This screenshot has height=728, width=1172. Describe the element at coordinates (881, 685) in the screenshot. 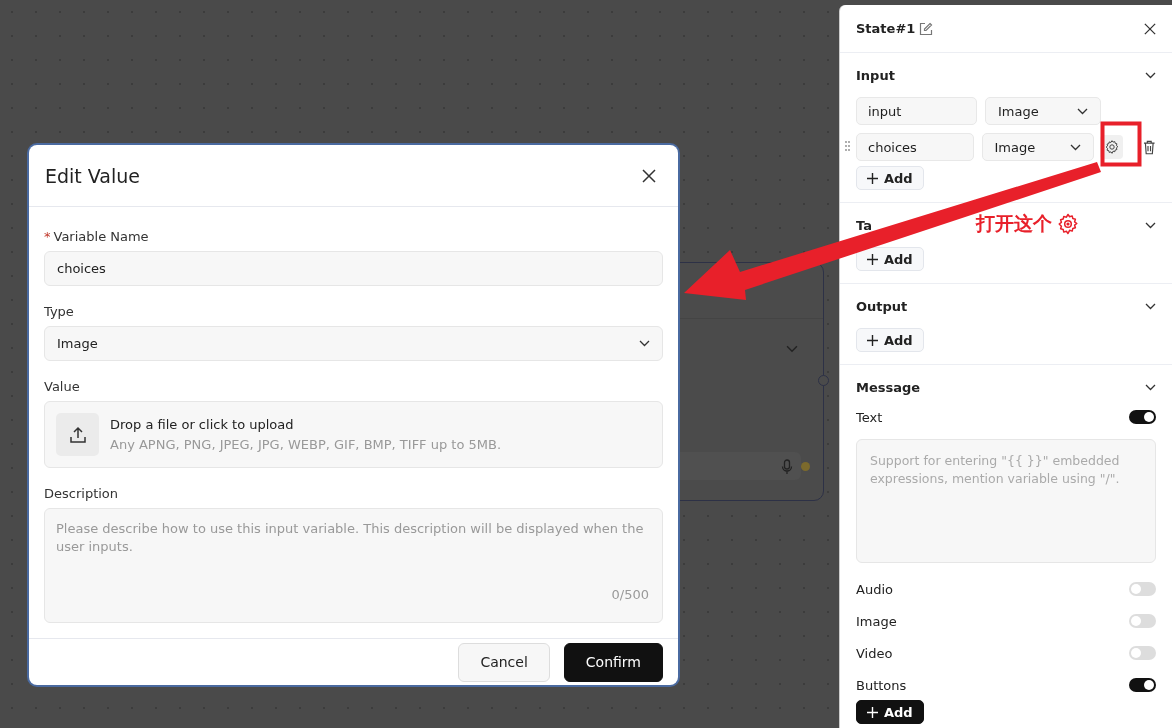

I see `toggle-label: Buttons` at that location.